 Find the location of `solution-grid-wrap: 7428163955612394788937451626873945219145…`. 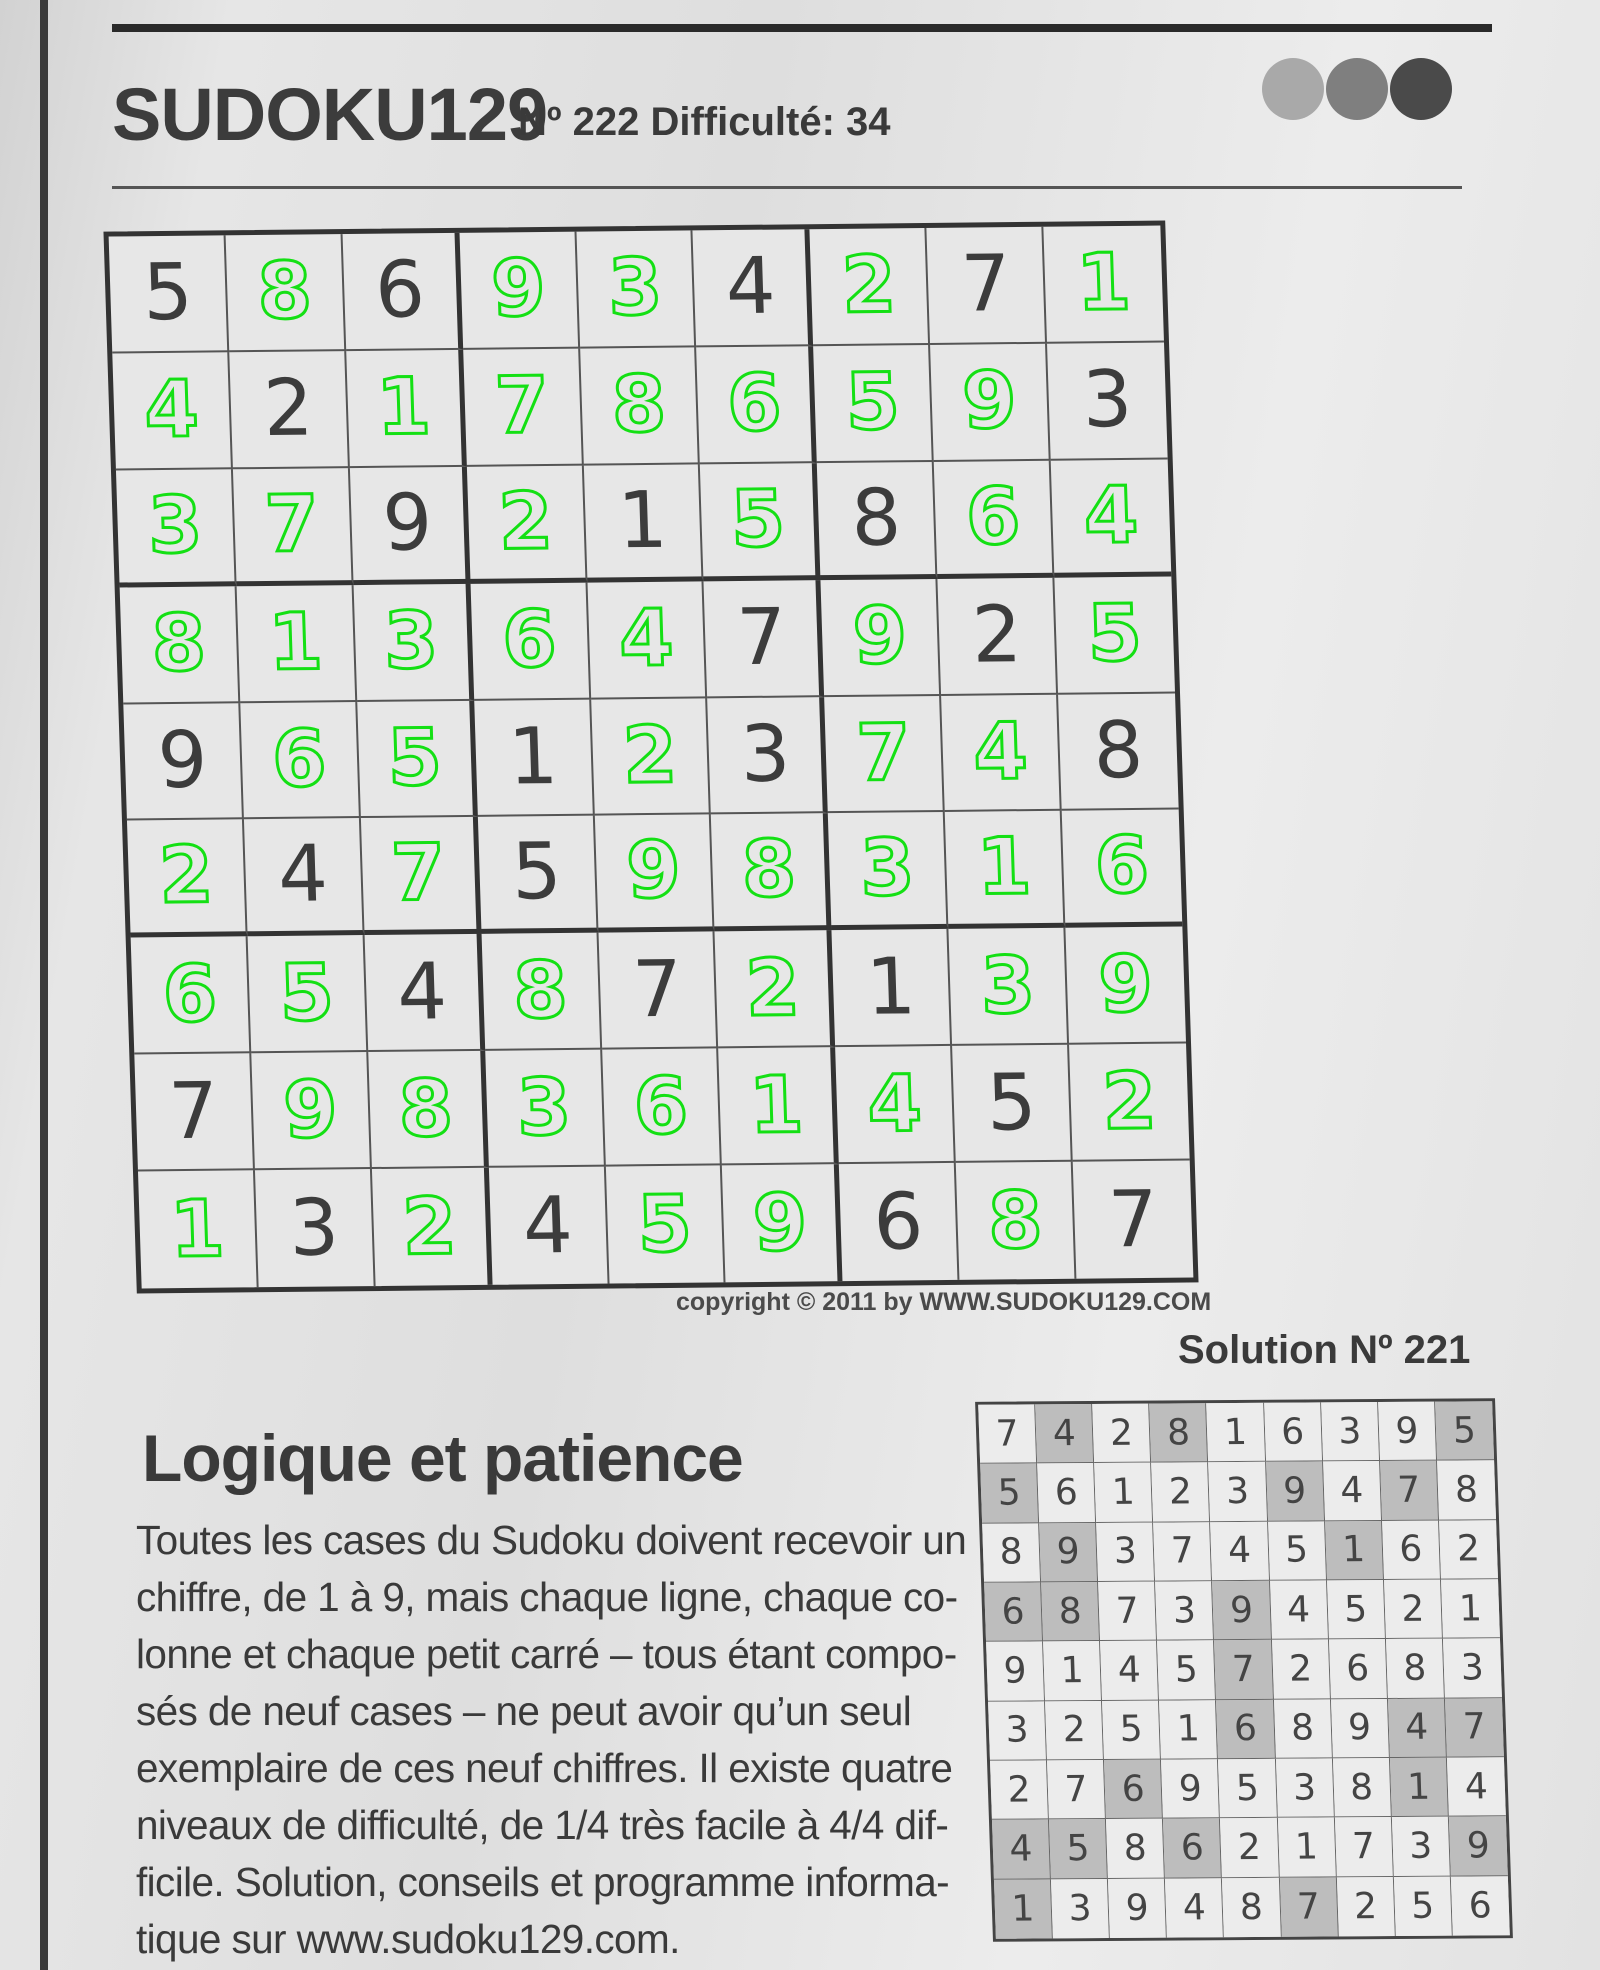

solution-grid-wrap: 7428163955612394788937451626873945219145… is located at coordinates (1244, 1670).